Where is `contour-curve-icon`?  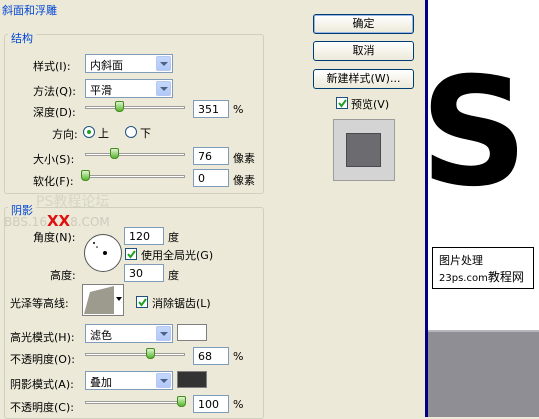 contour-curve-icon is located at coordinates (99, 300).